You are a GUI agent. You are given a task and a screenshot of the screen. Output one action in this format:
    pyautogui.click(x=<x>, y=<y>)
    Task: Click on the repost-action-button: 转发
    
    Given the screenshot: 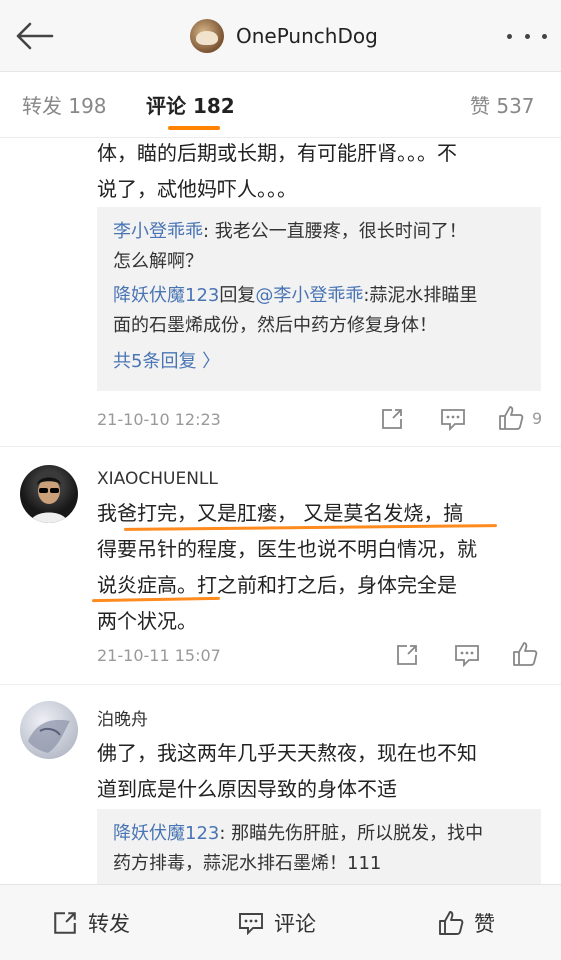 What is the action you would take?
    pyautogui.click(x=91, y=923)
    